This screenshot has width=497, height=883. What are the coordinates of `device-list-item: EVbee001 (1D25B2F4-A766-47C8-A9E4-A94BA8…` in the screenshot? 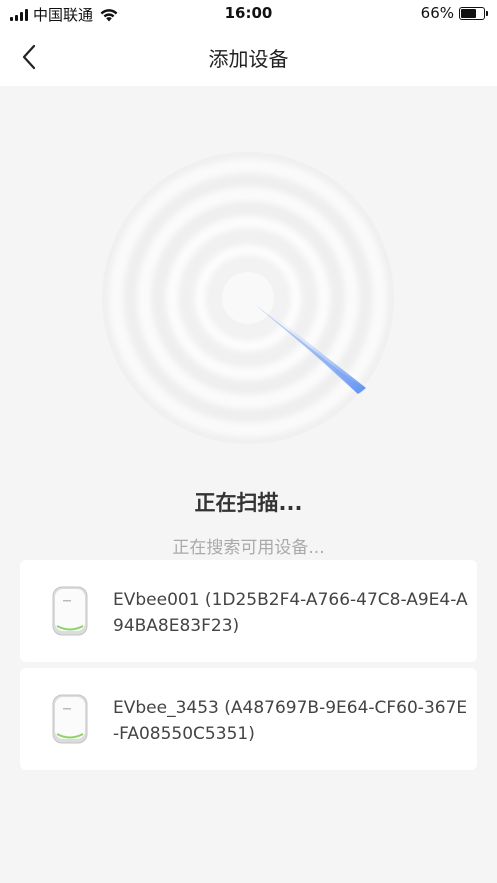 It's located at (248, 611).